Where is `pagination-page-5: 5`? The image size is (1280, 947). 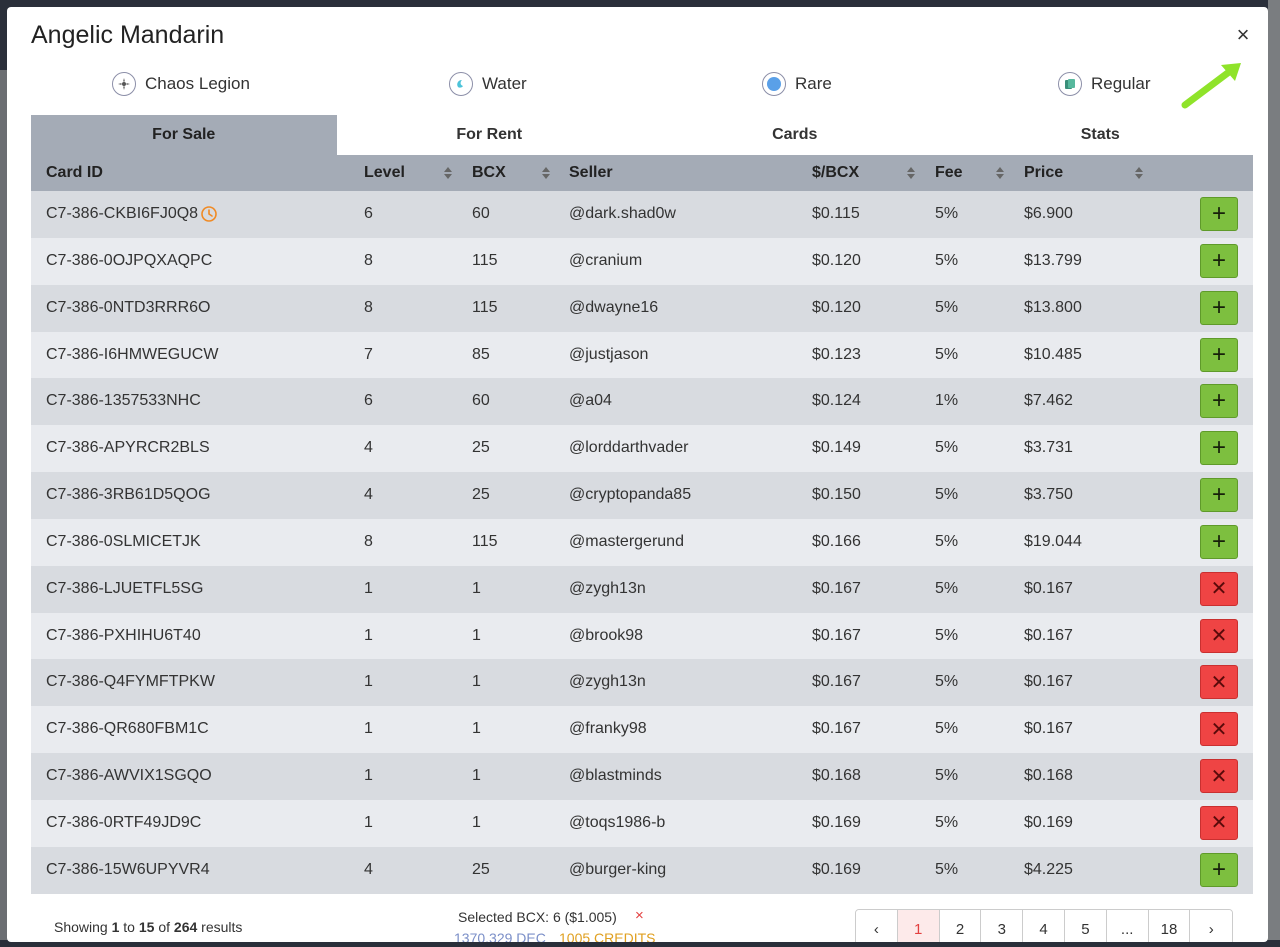
pagination-page-5: 5 is located at coordinates (1085, 926).